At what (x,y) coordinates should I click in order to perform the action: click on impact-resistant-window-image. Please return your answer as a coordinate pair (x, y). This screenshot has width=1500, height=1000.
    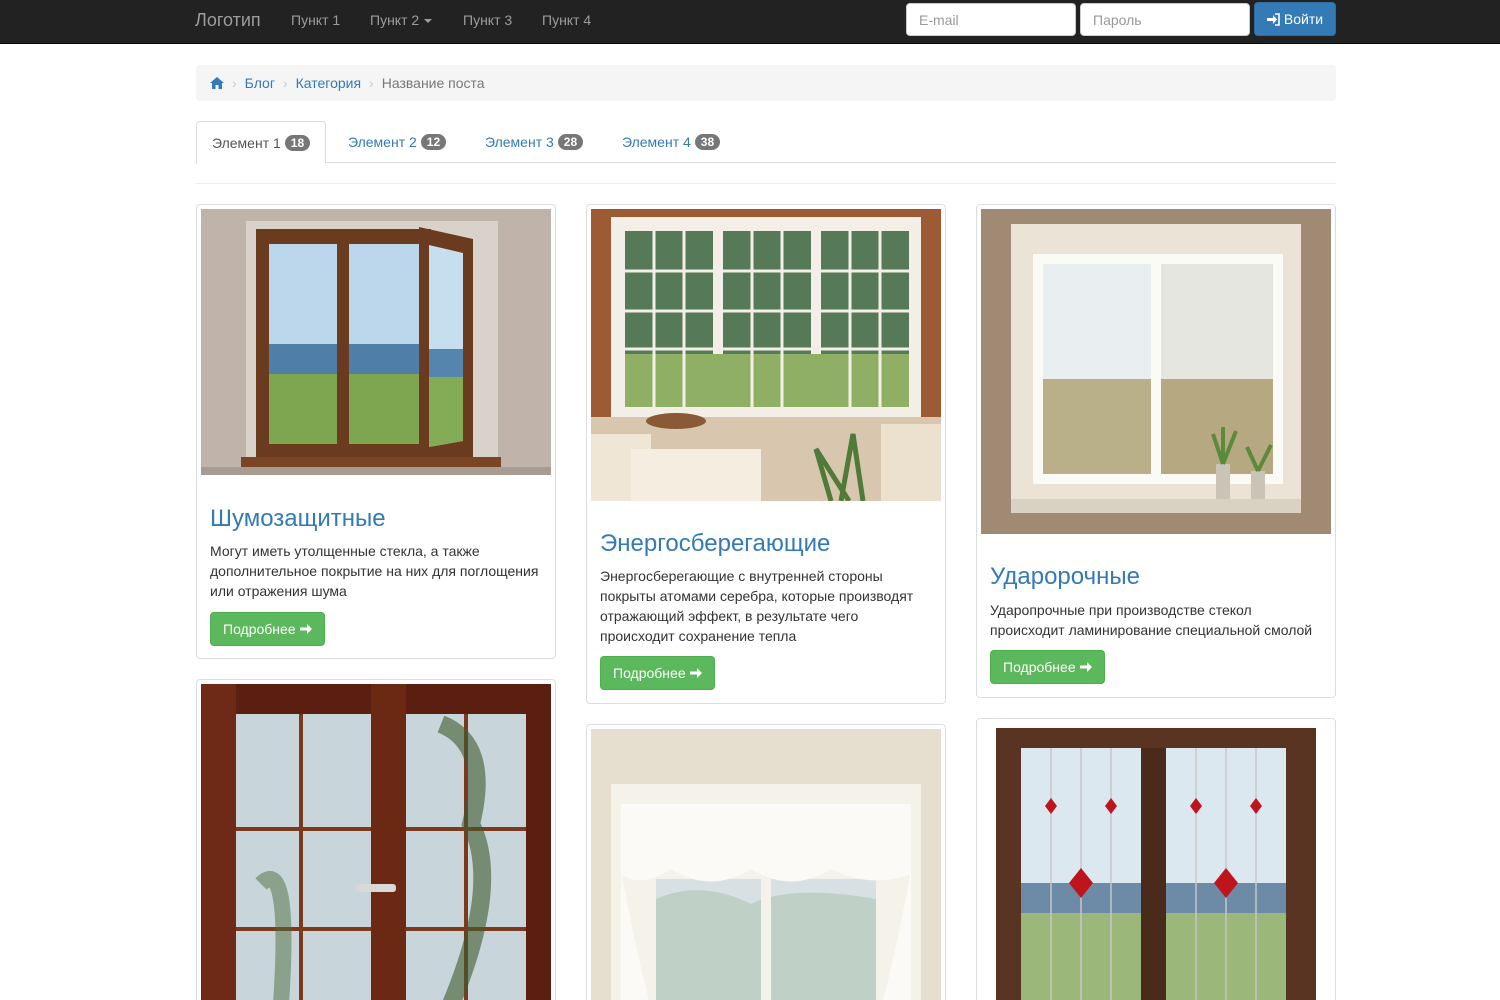
    Looking at the image, I should click on (1156, 371).